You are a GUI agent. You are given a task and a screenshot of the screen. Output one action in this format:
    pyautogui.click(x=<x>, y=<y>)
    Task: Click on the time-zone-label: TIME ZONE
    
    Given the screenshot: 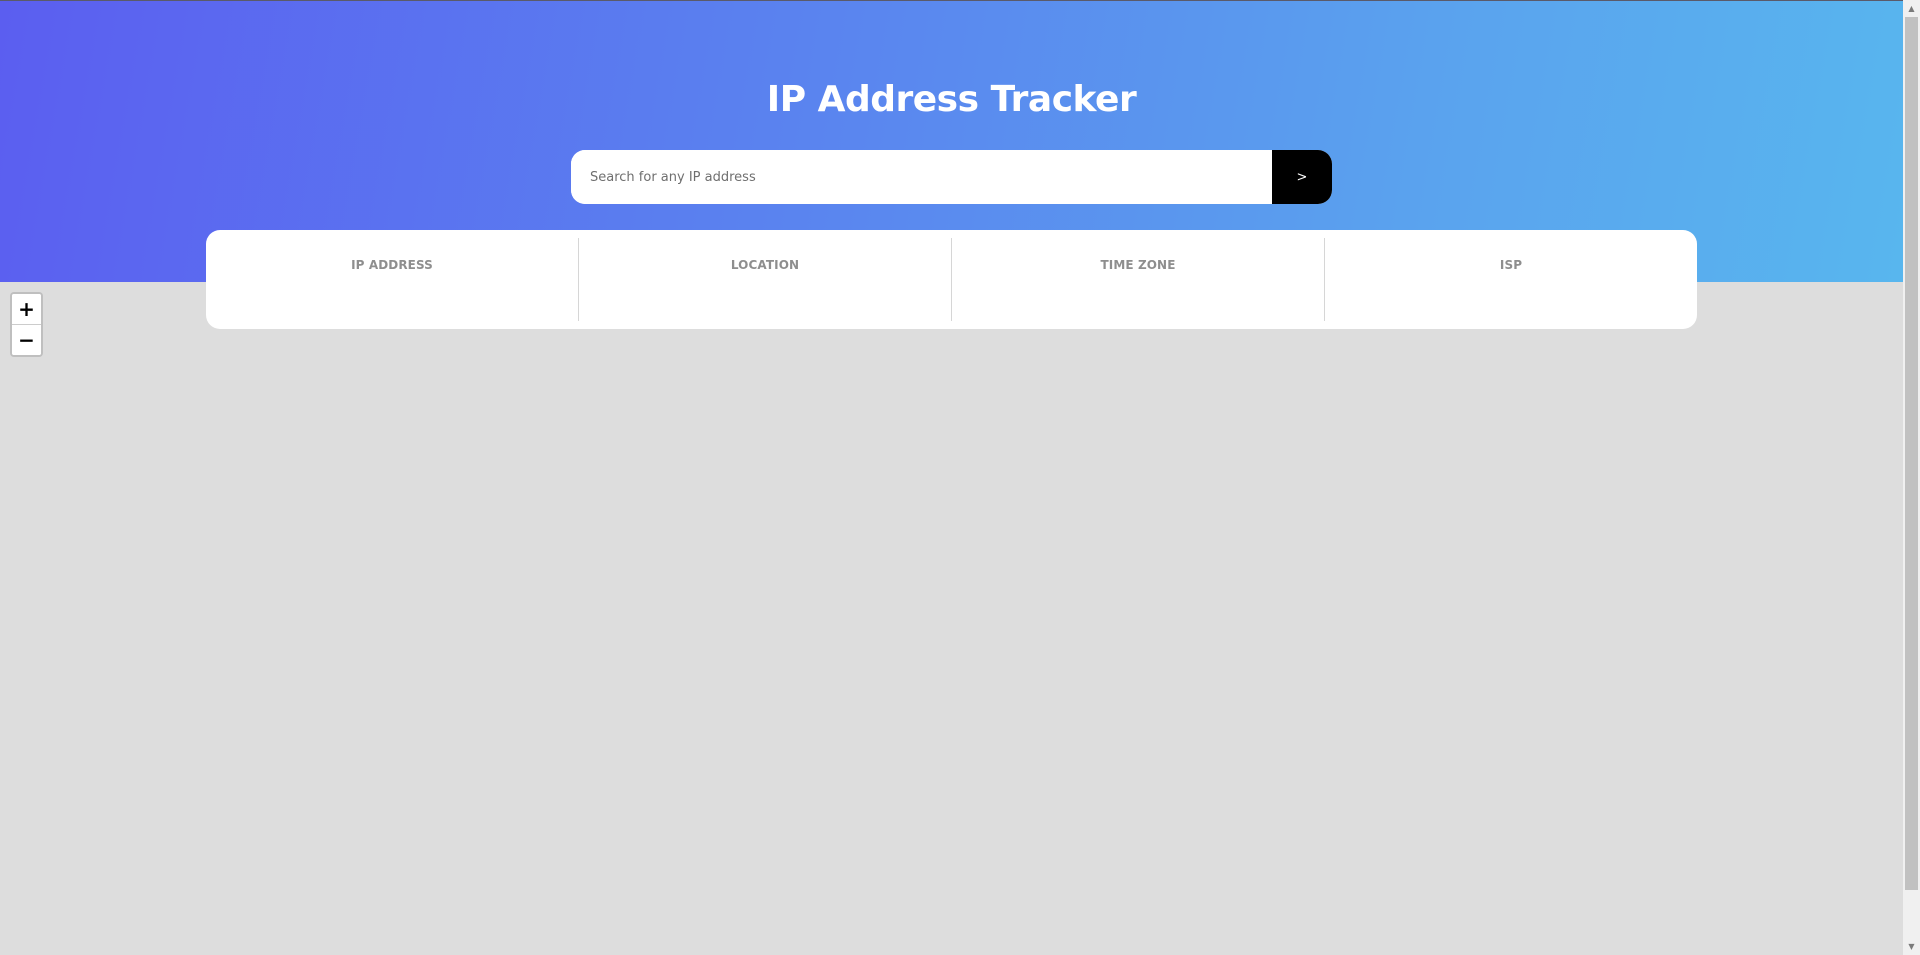 What is the action you would take?
    pyautogui.click(x=1138, y=265)
    